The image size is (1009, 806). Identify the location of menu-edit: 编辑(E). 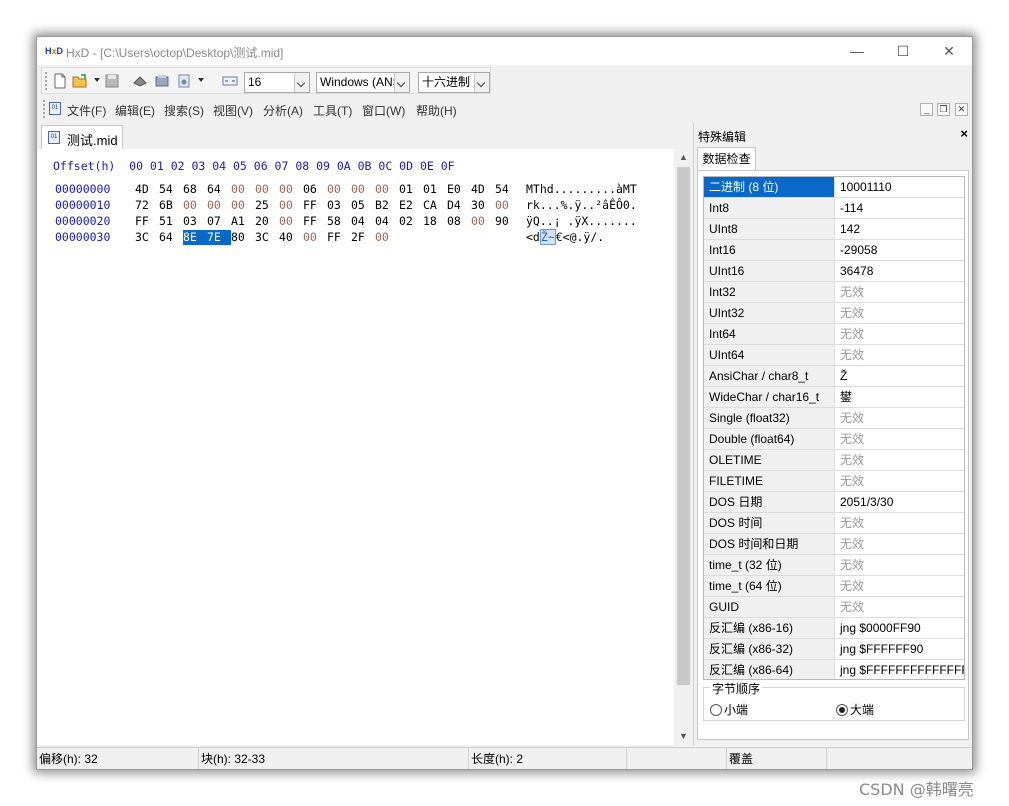
(135, 110).